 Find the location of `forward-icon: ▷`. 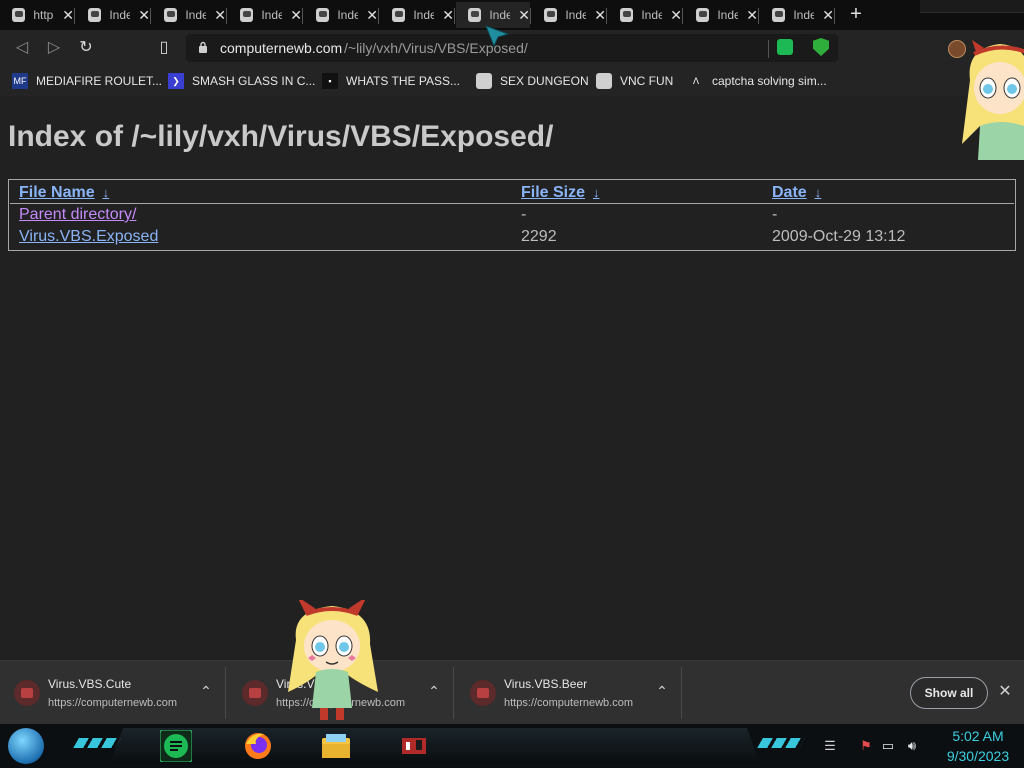

forward-icon: ▷ is located at coordinates (54, 48).